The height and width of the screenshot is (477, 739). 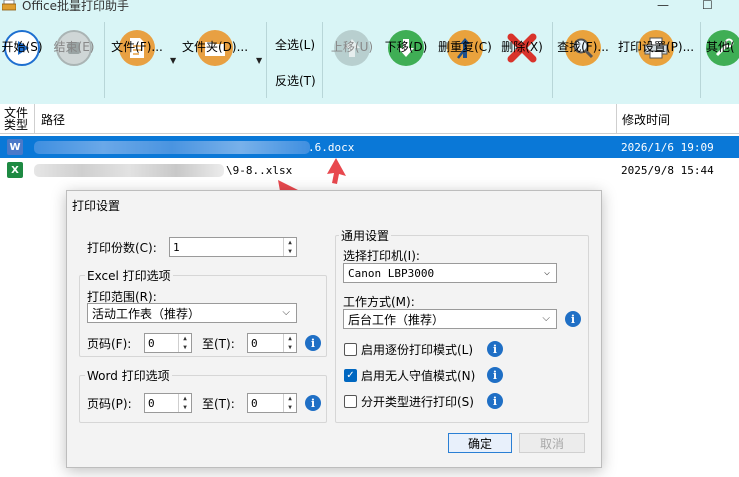 What do you see at coordinates (128, 375) in the screenshot?
I see `word-options-title: Word 打印选项` at bounding box center [128, 375].